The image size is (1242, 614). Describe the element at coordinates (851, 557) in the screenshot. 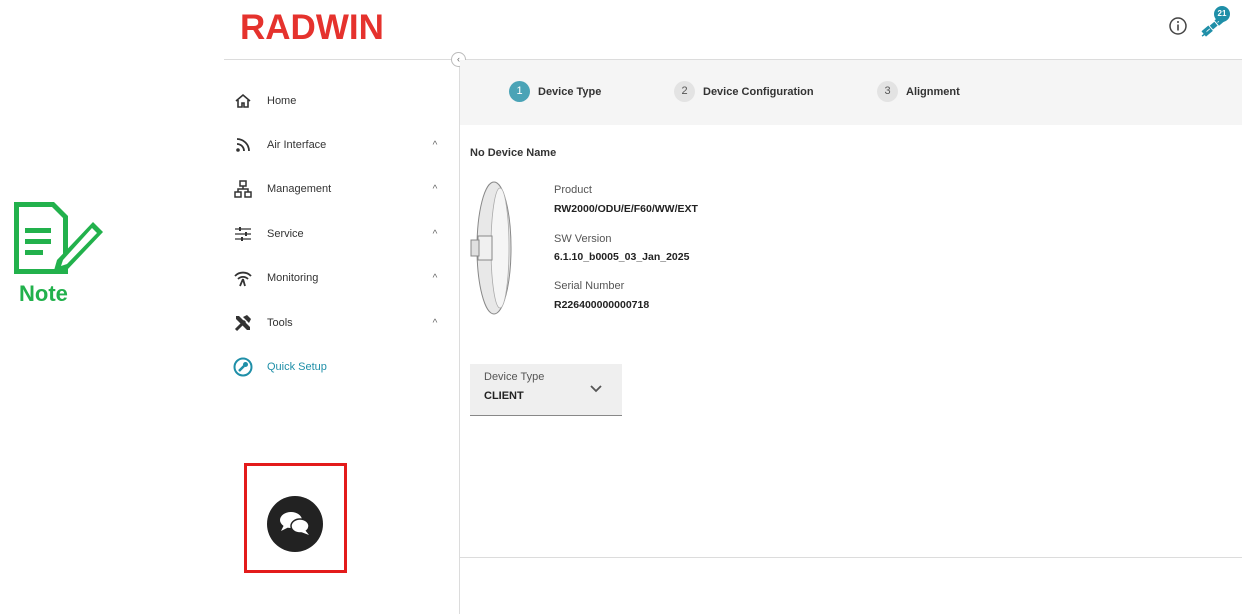

I see `footer-divider` at that location.